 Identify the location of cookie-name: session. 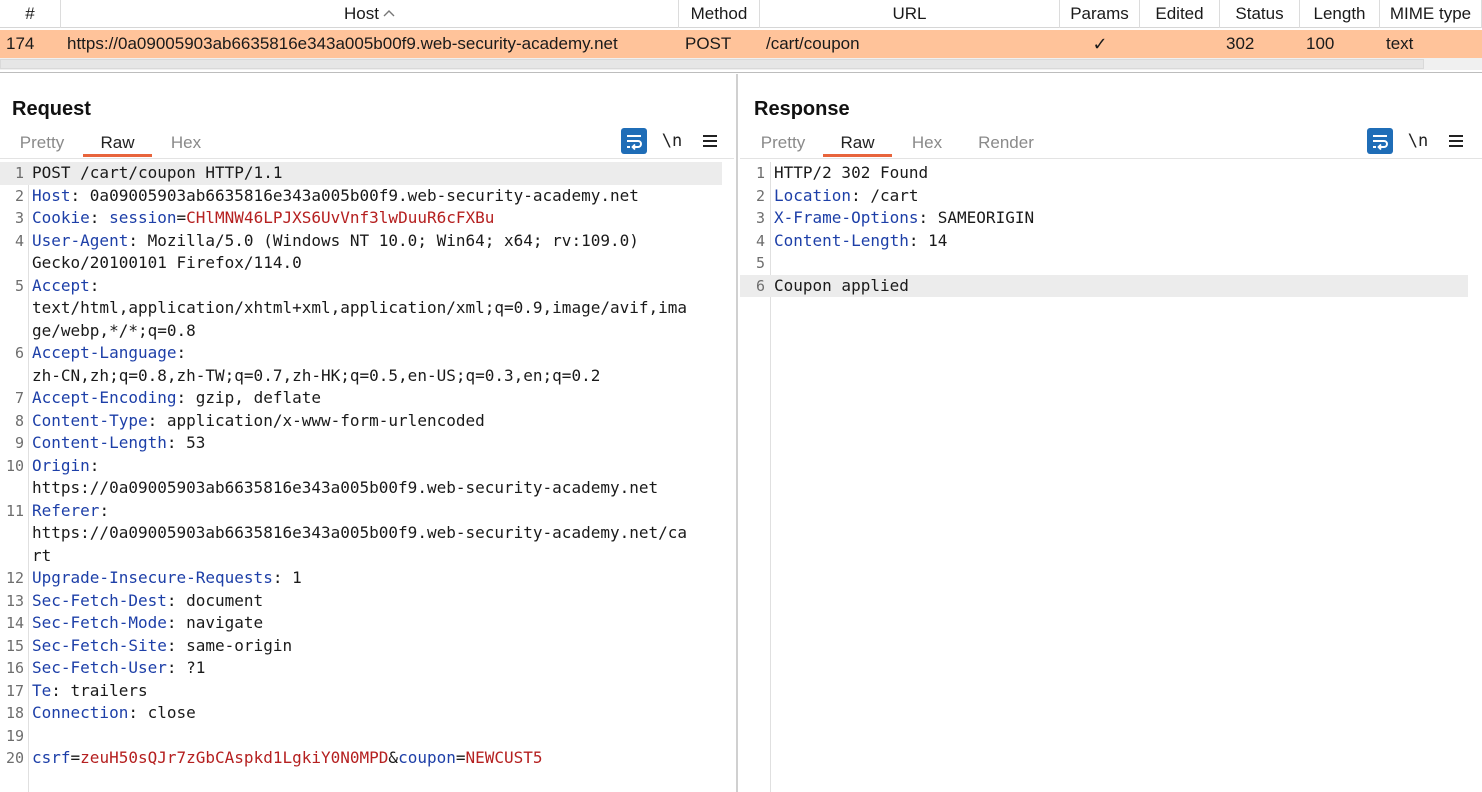
(143, 217).